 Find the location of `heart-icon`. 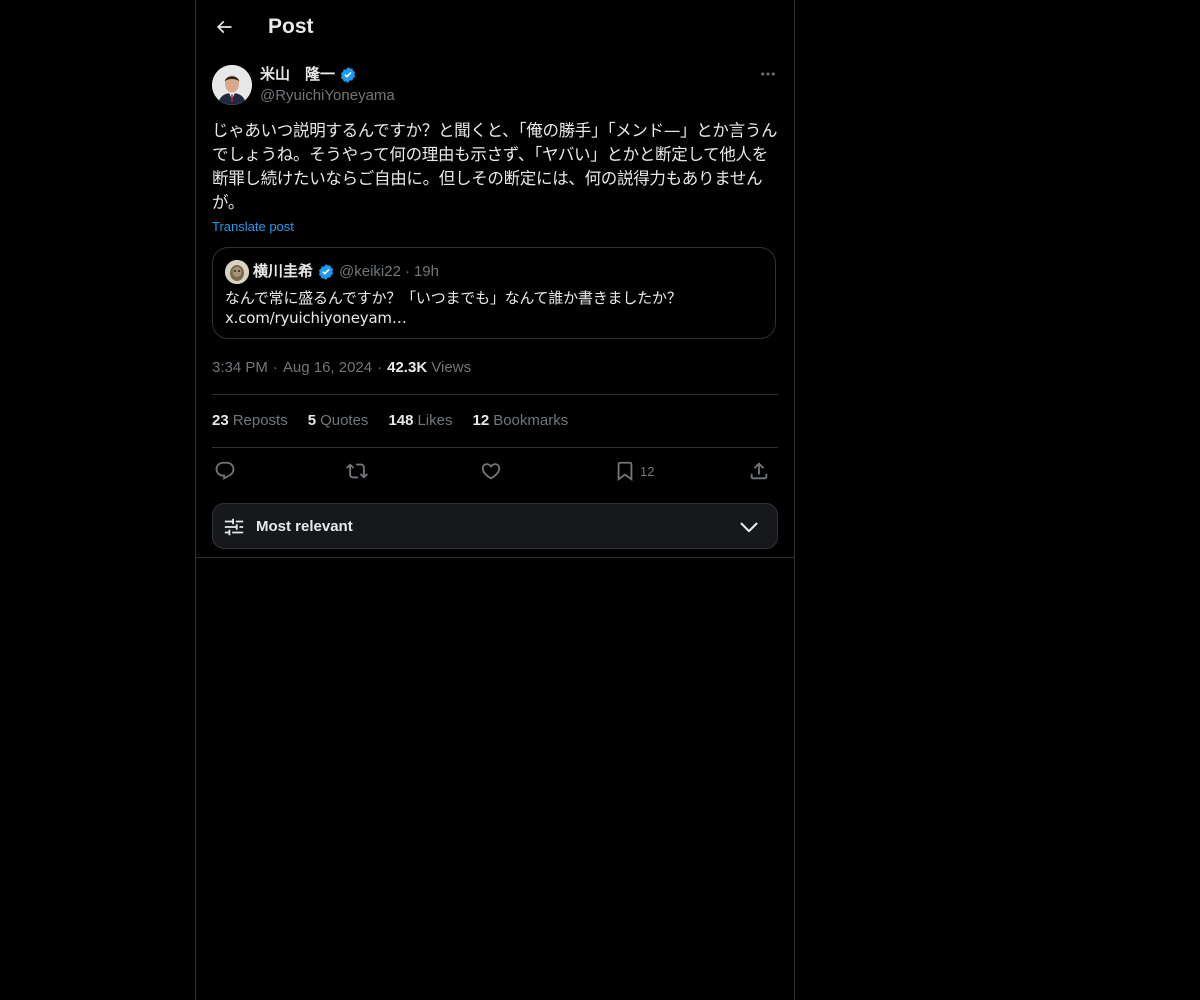

heart-icon is located at coordinates (491, 471).